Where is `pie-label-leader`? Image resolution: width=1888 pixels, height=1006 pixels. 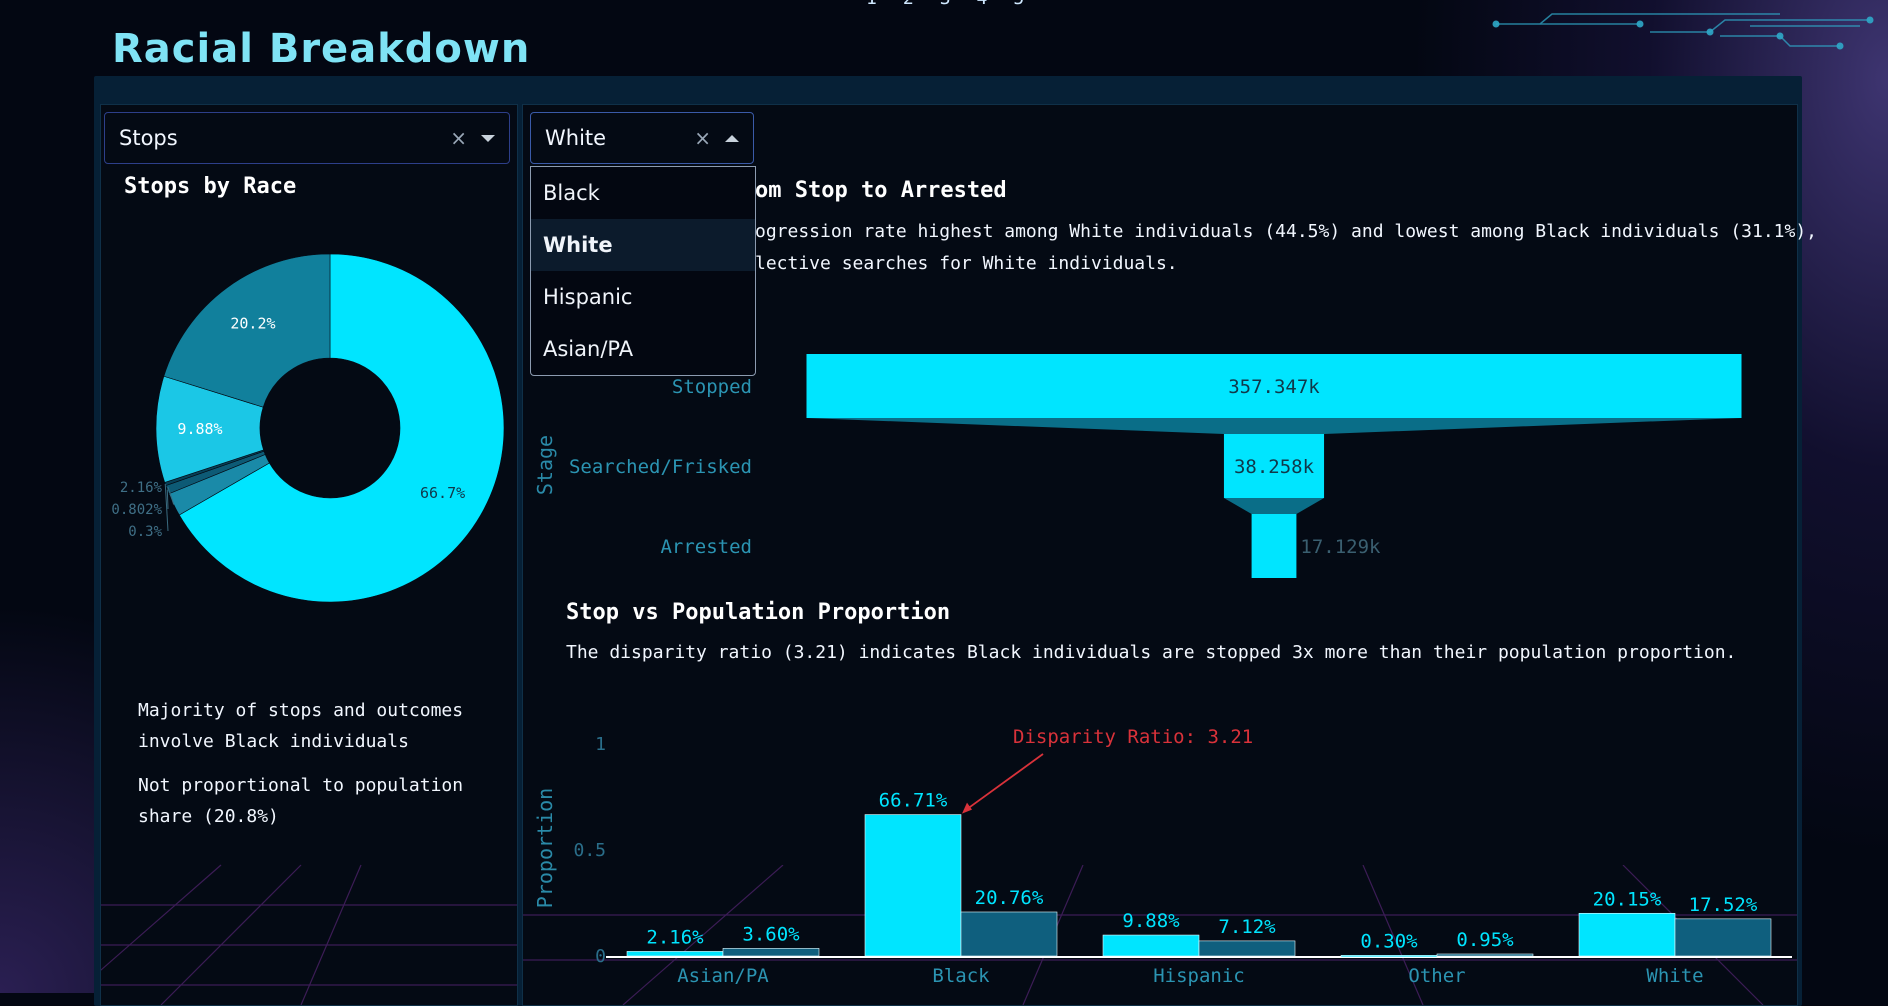
pie-label-leader is located at coordinates (167, 499).